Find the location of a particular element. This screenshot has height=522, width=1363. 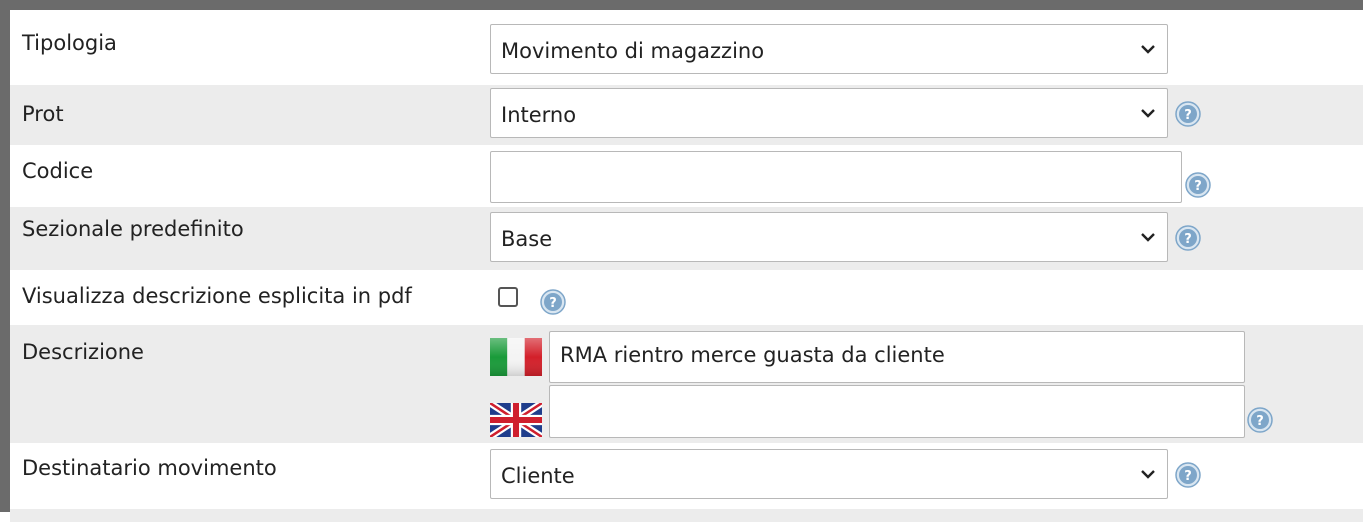

window-frame-top is located at coordinates (681, 5).